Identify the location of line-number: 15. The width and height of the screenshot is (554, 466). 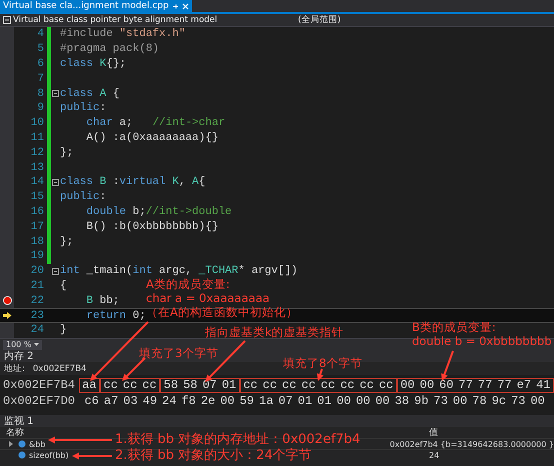
(37, 197).